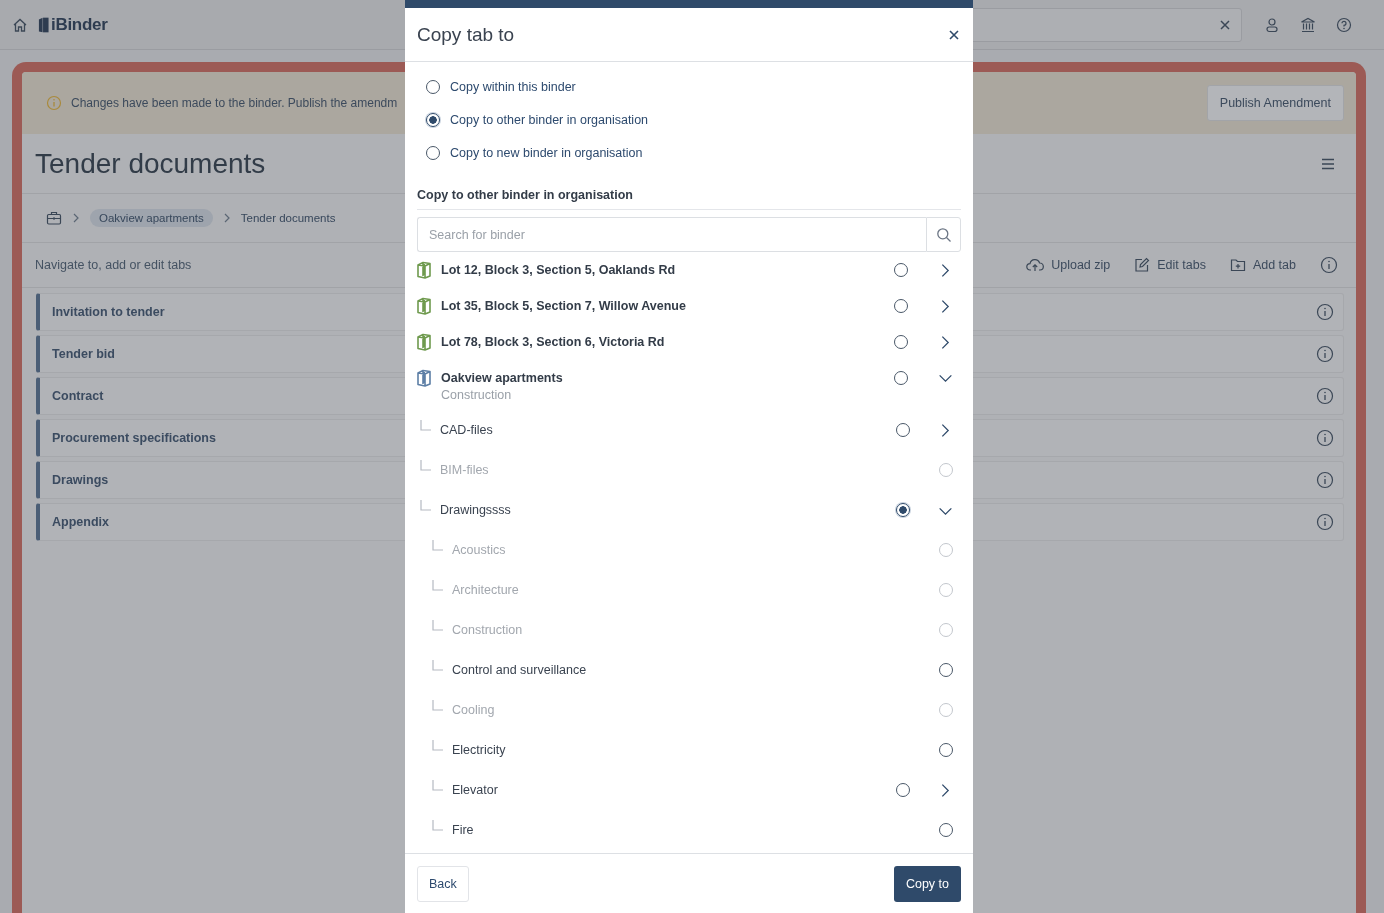 This screenshot has width=1384, height=913. I want to click on folder-name: Fire, so click(463, 830).